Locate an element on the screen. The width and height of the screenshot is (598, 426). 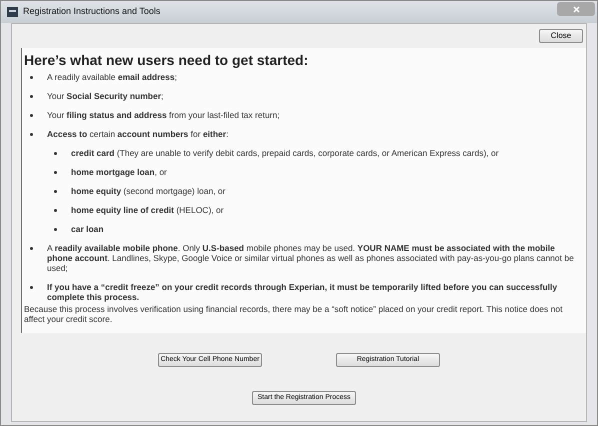
list-item-text: car loan is located at coordinates (88, 229).